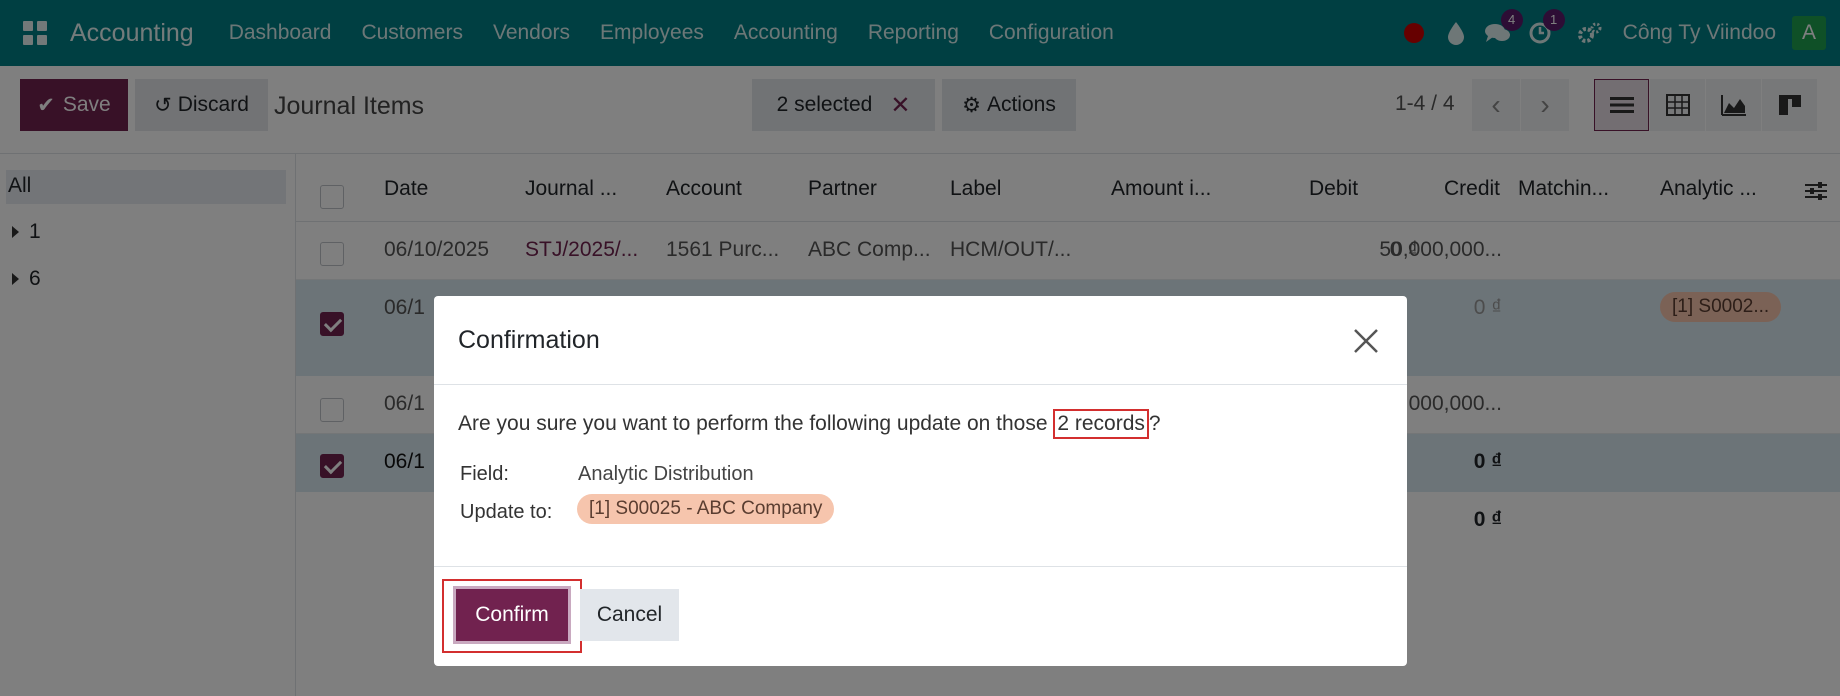  Describe the element at coordinates (484, 474) in the screenshot. I see `field-label: Field:` at that location.